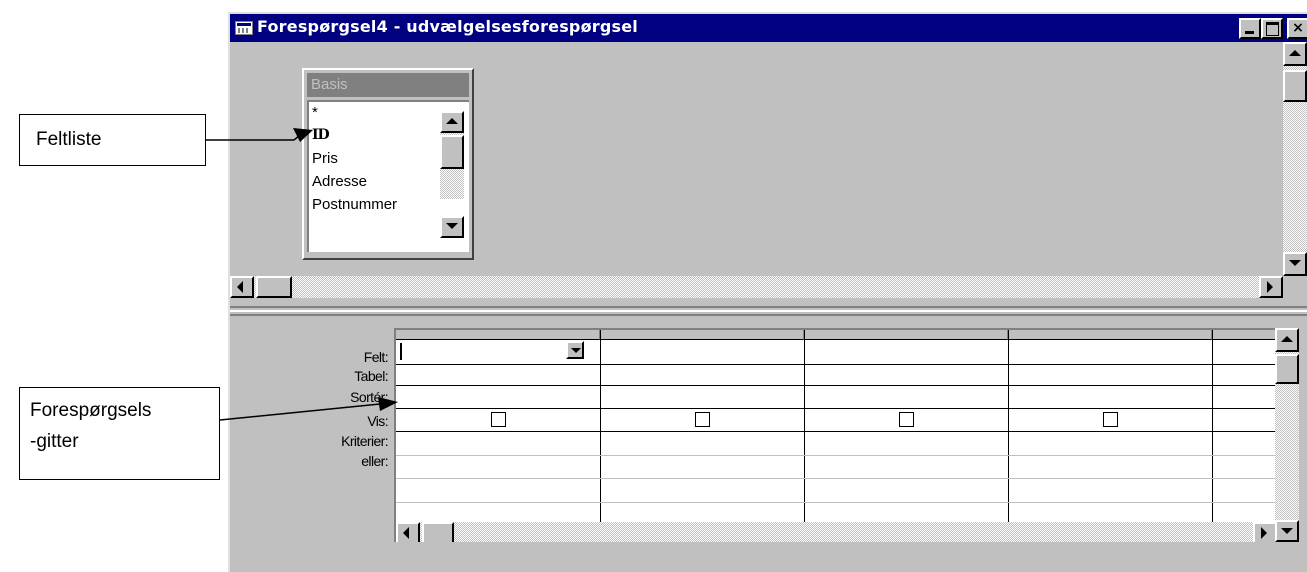  What do you see at coordinates (119, 433) in the screenshot?
I see `callout-query-grid: Forespørgsels -gitter` at bounding box center [119, 433].